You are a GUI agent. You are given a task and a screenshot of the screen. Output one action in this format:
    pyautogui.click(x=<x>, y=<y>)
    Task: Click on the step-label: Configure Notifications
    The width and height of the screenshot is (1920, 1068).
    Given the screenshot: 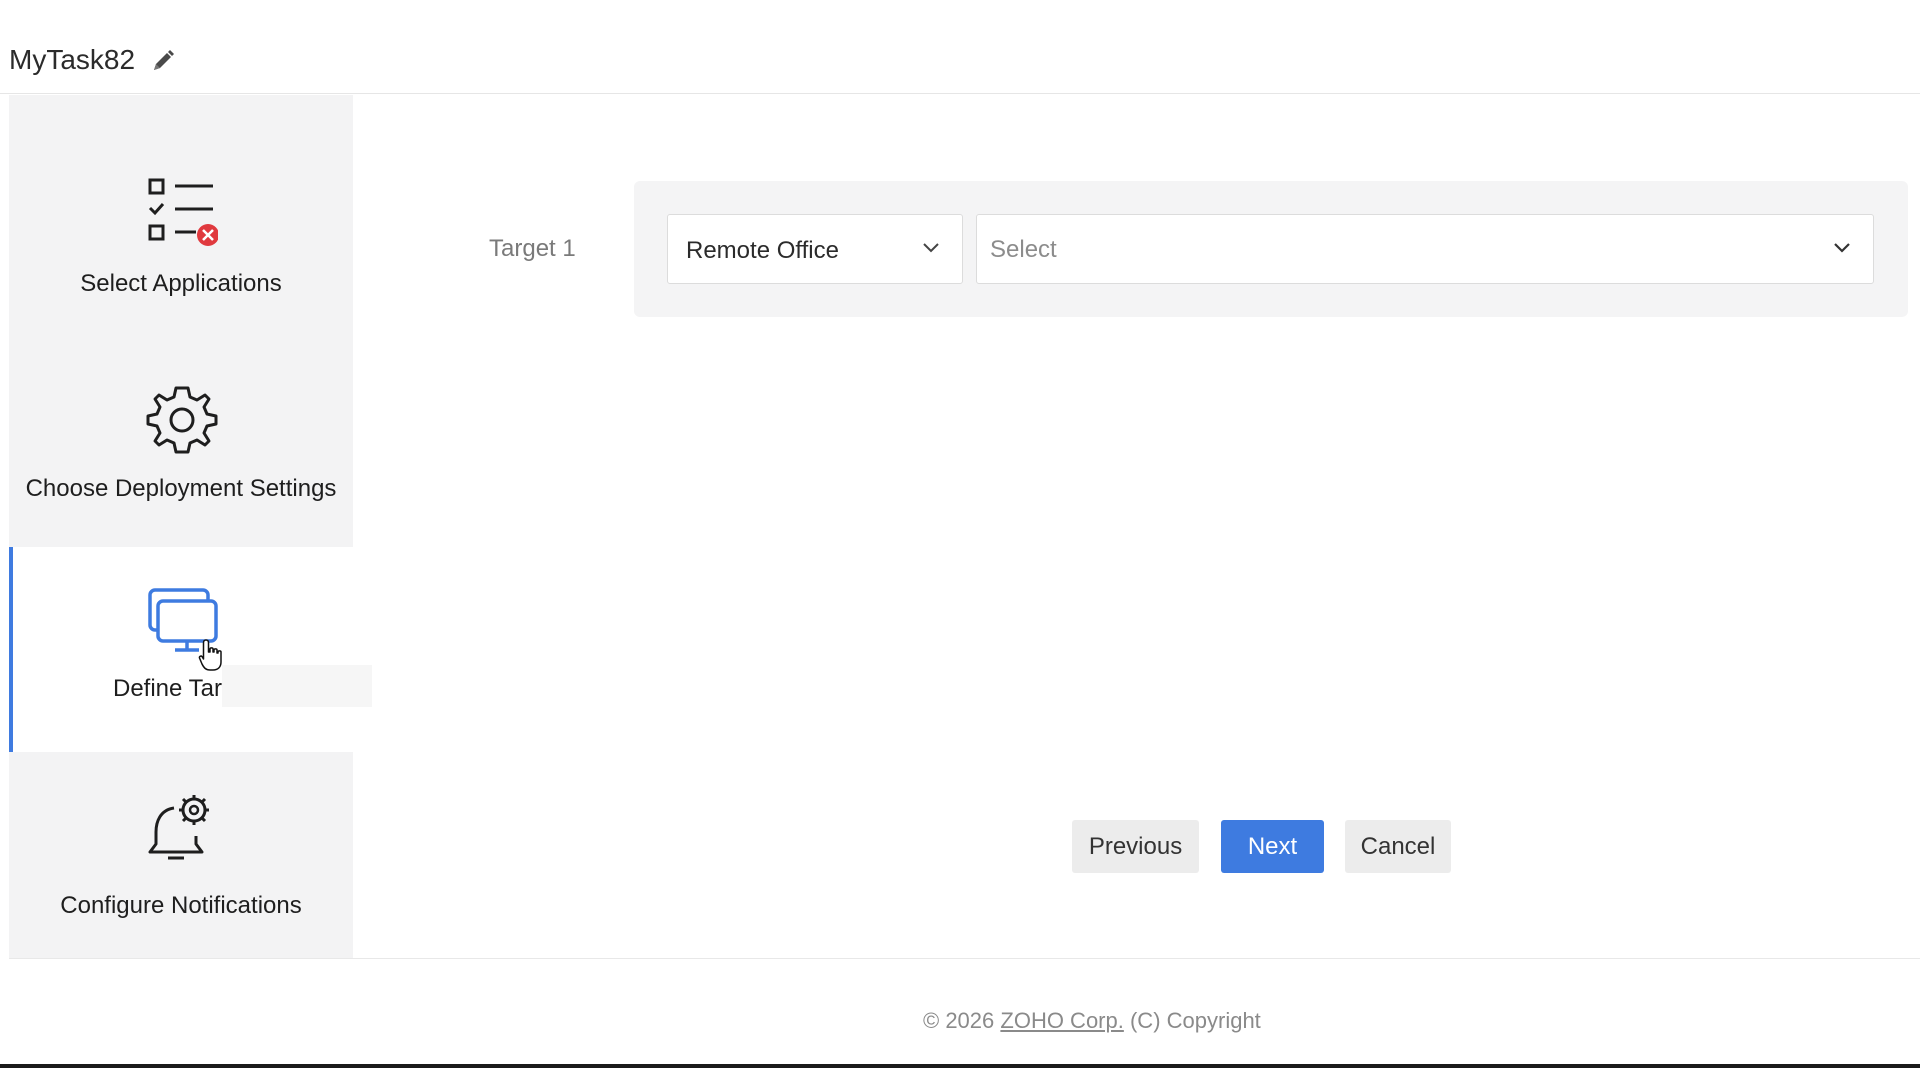 What is the action you would take?
    pyautogui.click(x=181, y=905)
    